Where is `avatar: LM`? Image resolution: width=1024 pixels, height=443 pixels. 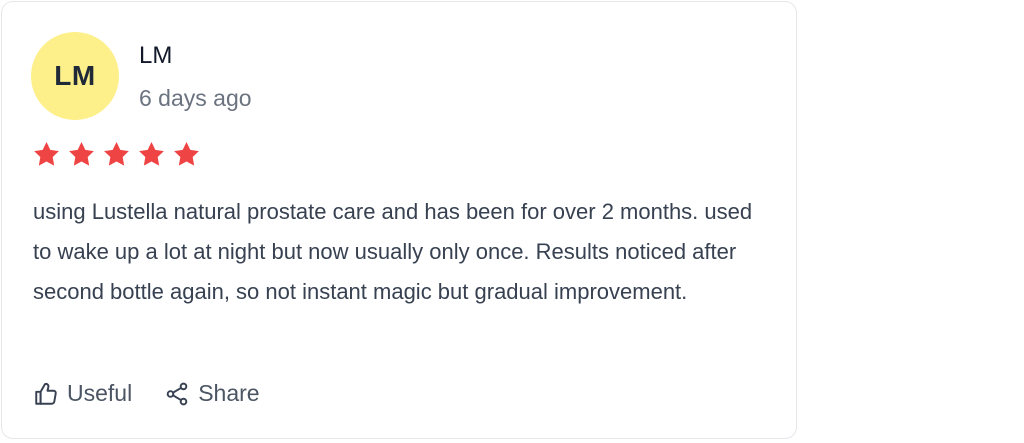 avatar: LM is located at coordinates (75, 76).